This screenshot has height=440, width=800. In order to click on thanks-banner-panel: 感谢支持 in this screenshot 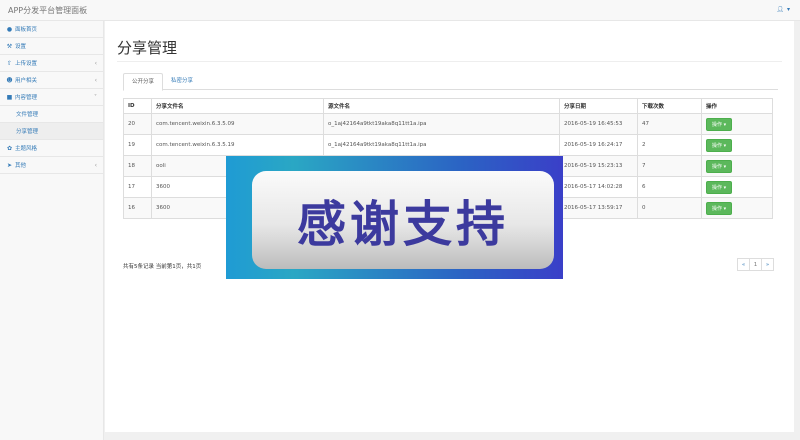, I will do `click(403, 220)`.